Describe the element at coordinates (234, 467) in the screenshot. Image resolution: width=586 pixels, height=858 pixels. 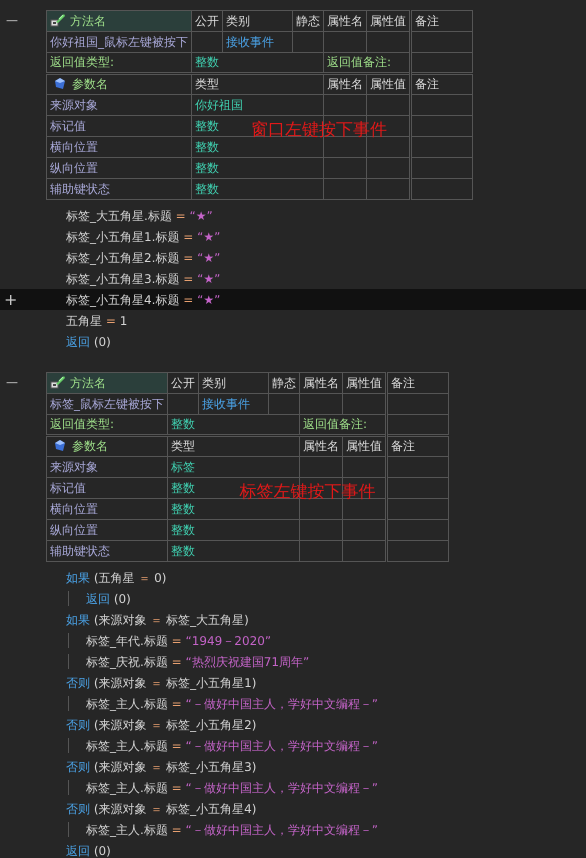
I see `parameter-type: 标签` at that location.